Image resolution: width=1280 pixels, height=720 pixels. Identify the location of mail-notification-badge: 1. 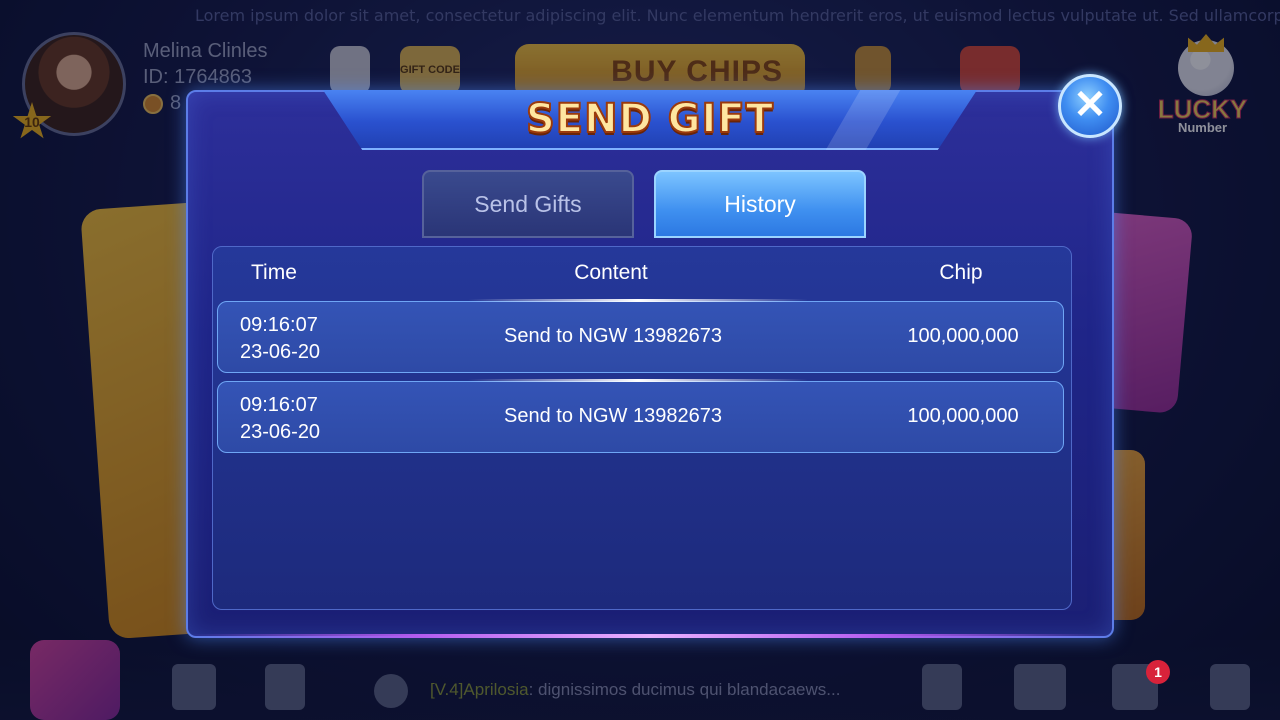
(1158, 672).